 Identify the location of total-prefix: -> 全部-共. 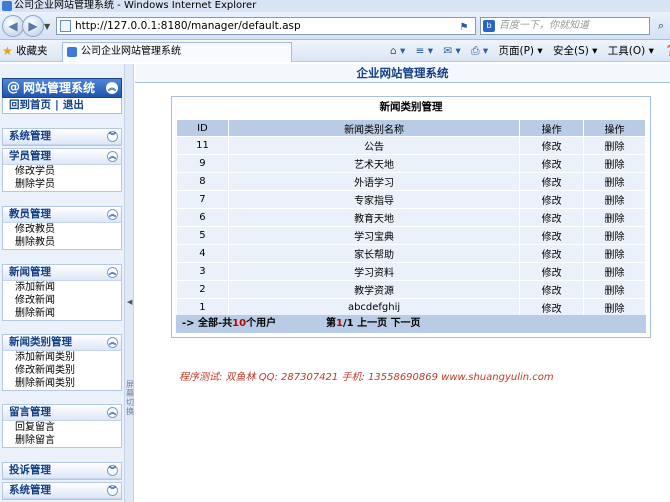
(207, 323).